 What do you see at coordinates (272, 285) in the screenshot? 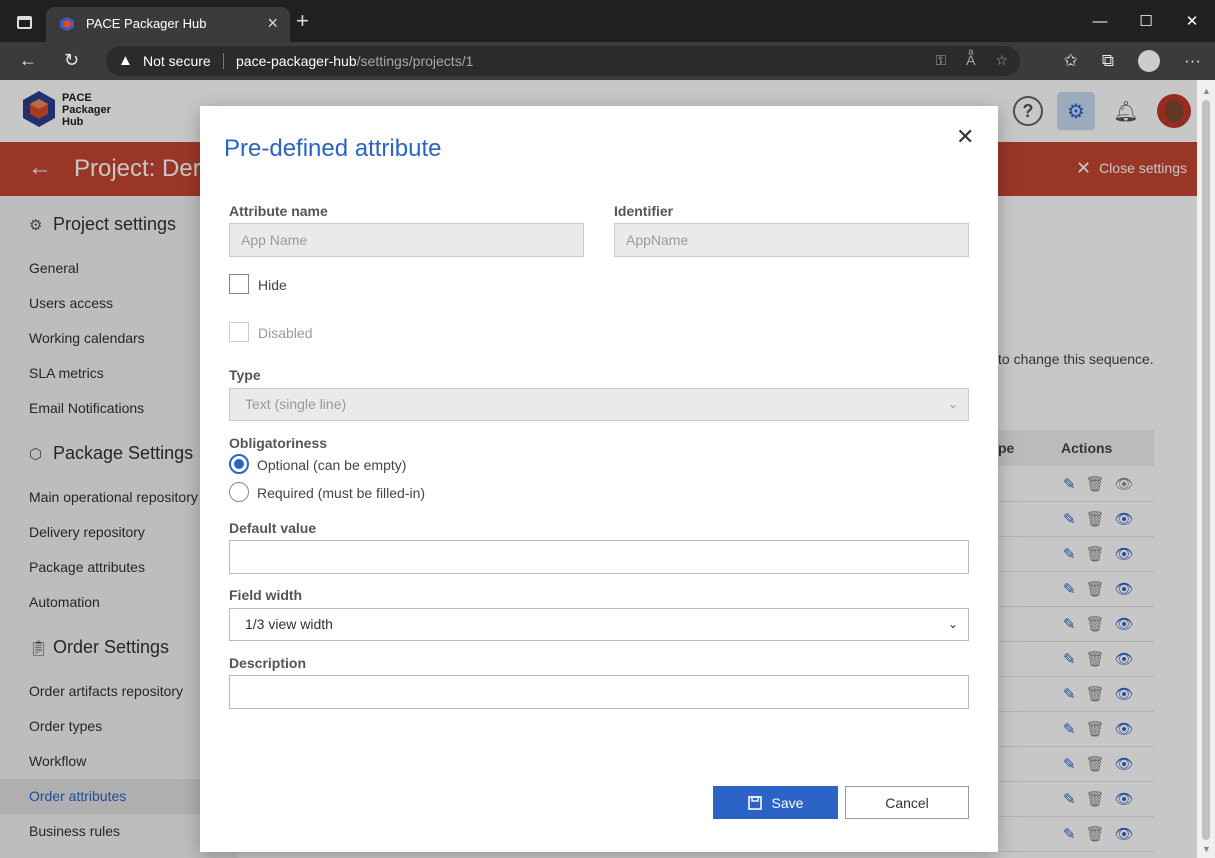
I see `hide-checkbox-label: Hide` at bounding box center [272, 285].